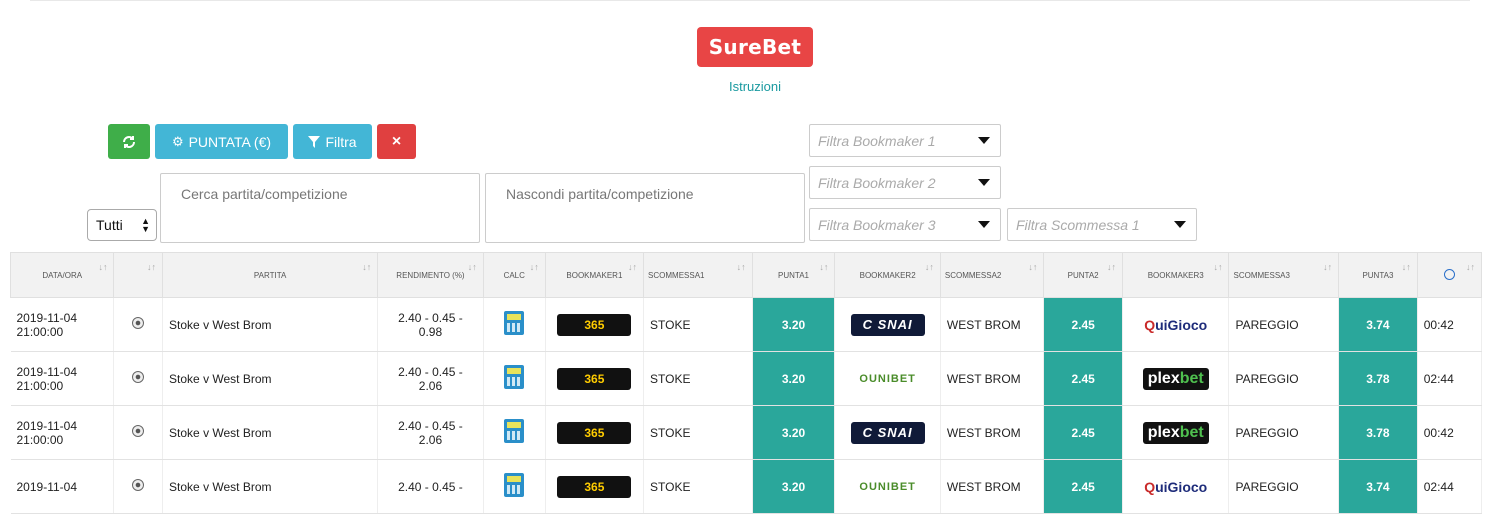 This screenshot has width=1500, height=514. Describe the element at coordinates (62, 275) in the screenshot. I see `col-header-date: DATA/ORA ↓↑` at that location.